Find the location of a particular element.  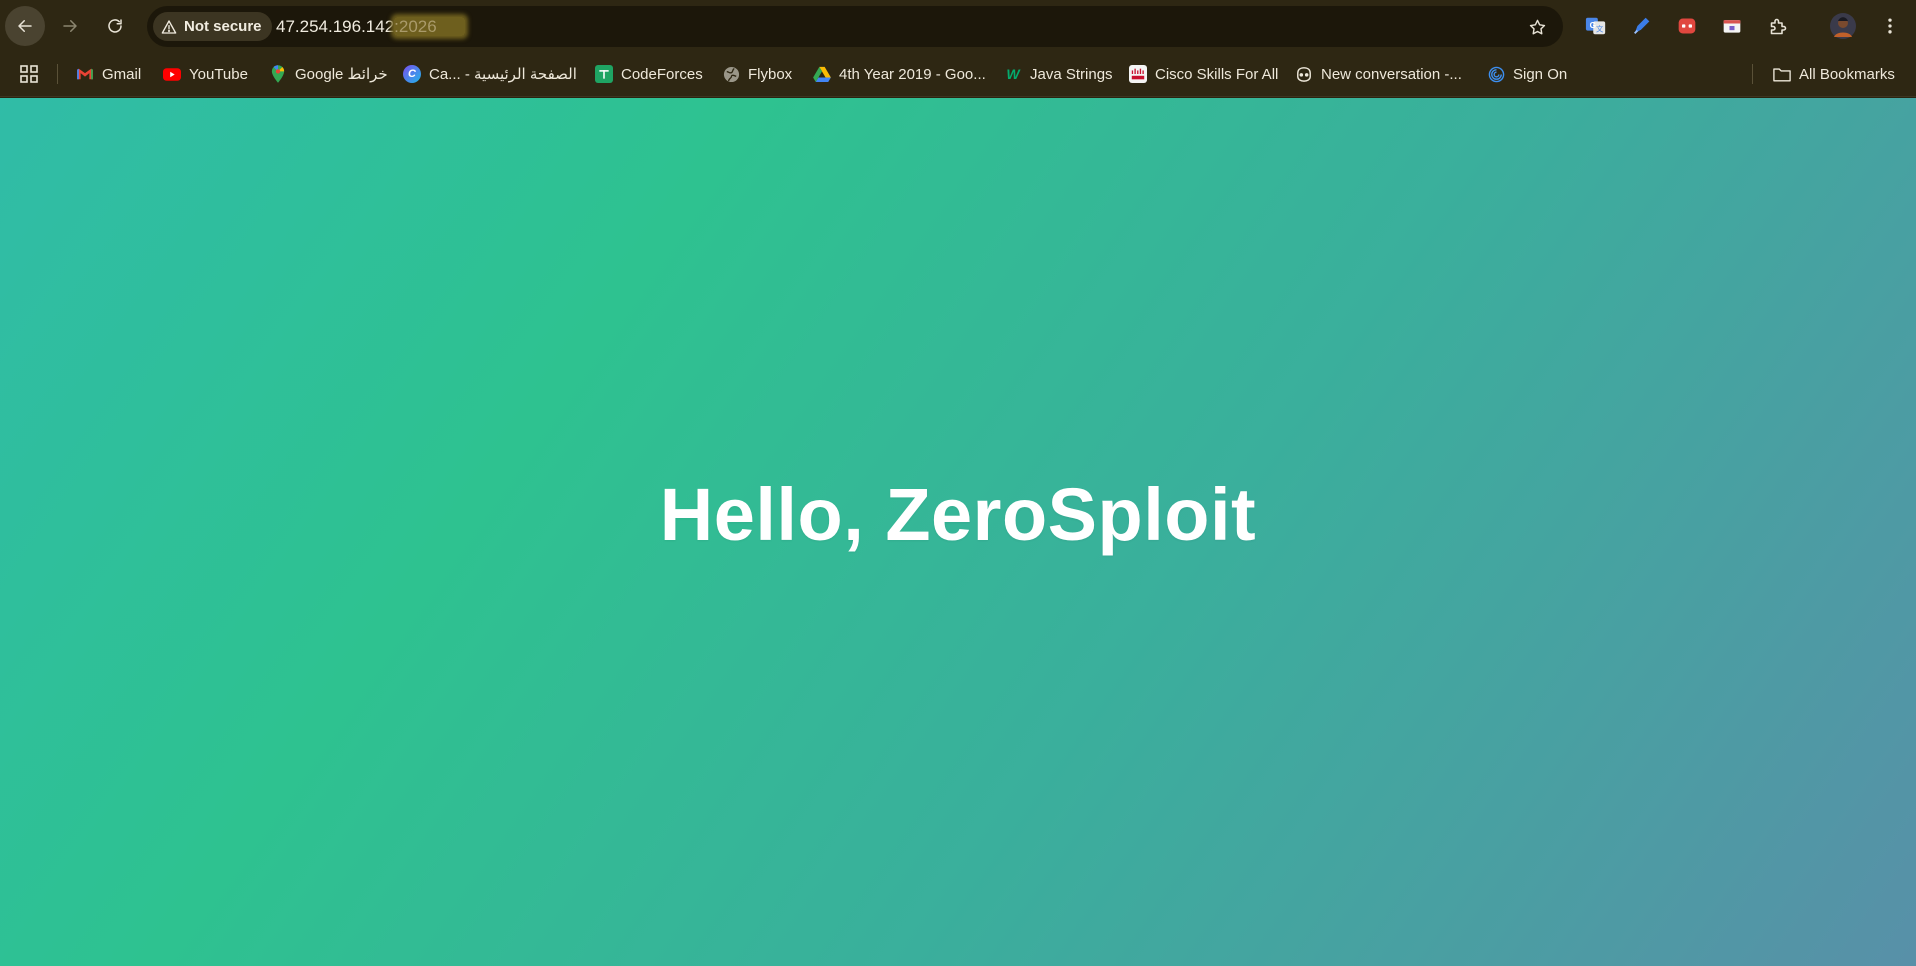

page-heading: Hello, ZeroSploit is located at coordinates (958, 514).